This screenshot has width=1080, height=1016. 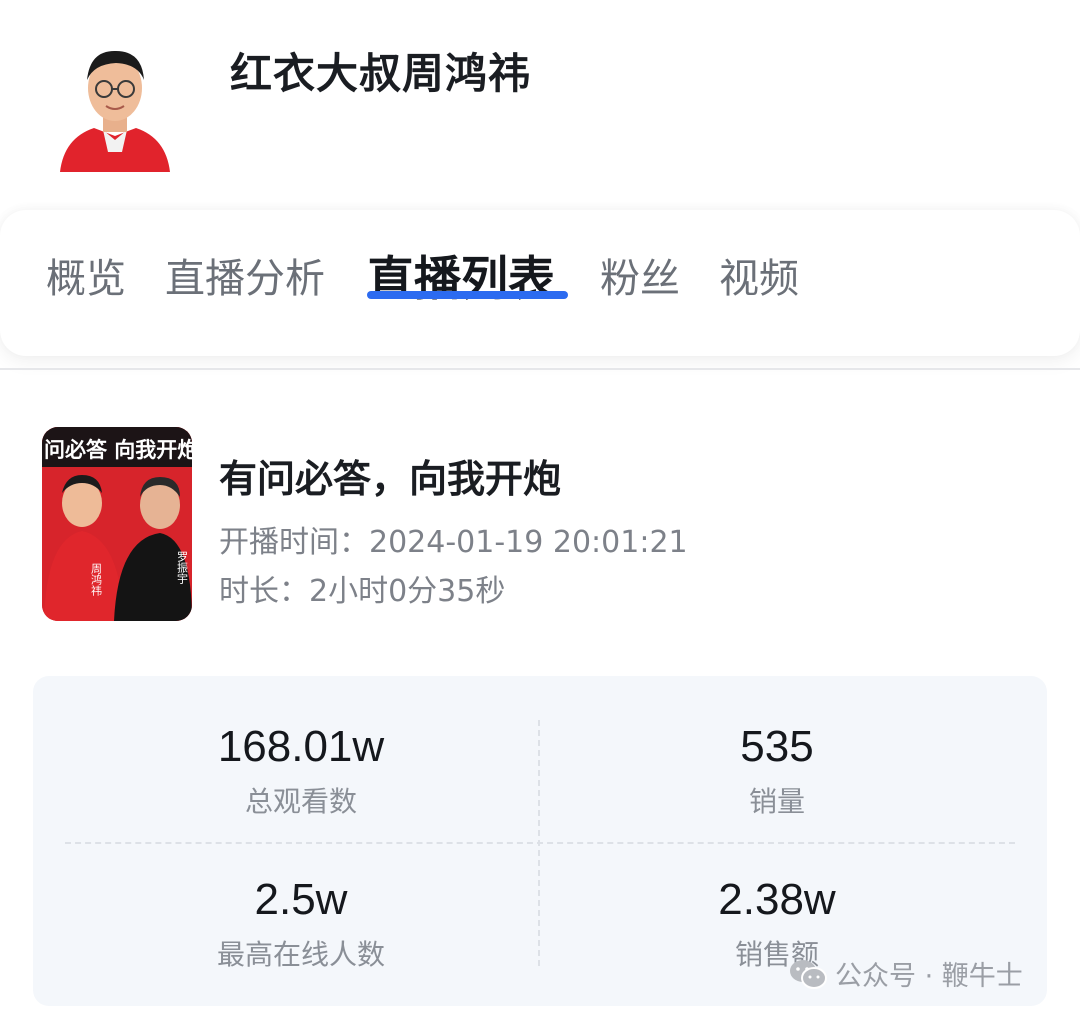 What do you see at coordinates (540, 369) in the screenshot?
I see `section-divider` at bounding box center [540, 369].